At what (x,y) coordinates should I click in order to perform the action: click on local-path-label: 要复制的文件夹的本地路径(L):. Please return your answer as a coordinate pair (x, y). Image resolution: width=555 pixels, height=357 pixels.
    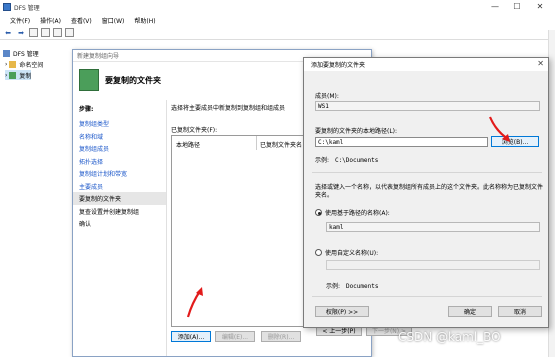
    Looking at the image, I should click on (356, 131).